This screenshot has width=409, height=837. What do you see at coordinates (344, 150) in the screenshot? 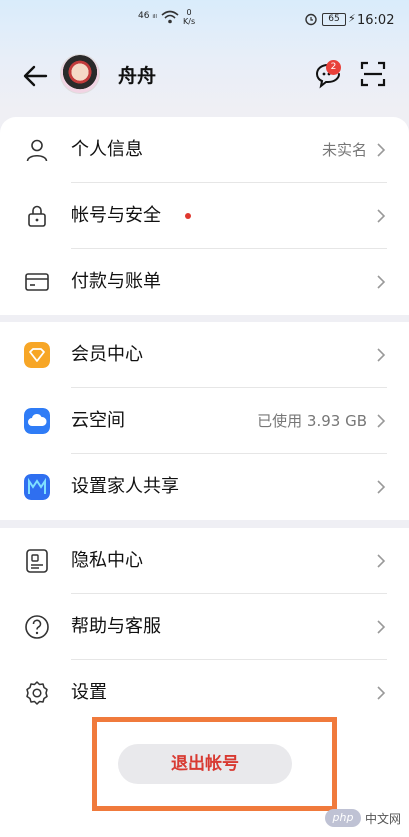
I see `verification-status: 未实名` at bounding box center [344, 150].